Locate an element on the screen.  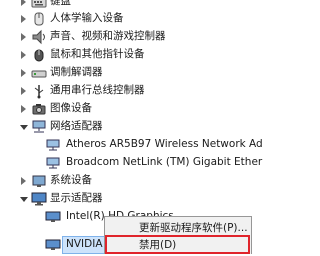
tree-item-label: 人体学输入设备 is located at coordinates (87, 18).